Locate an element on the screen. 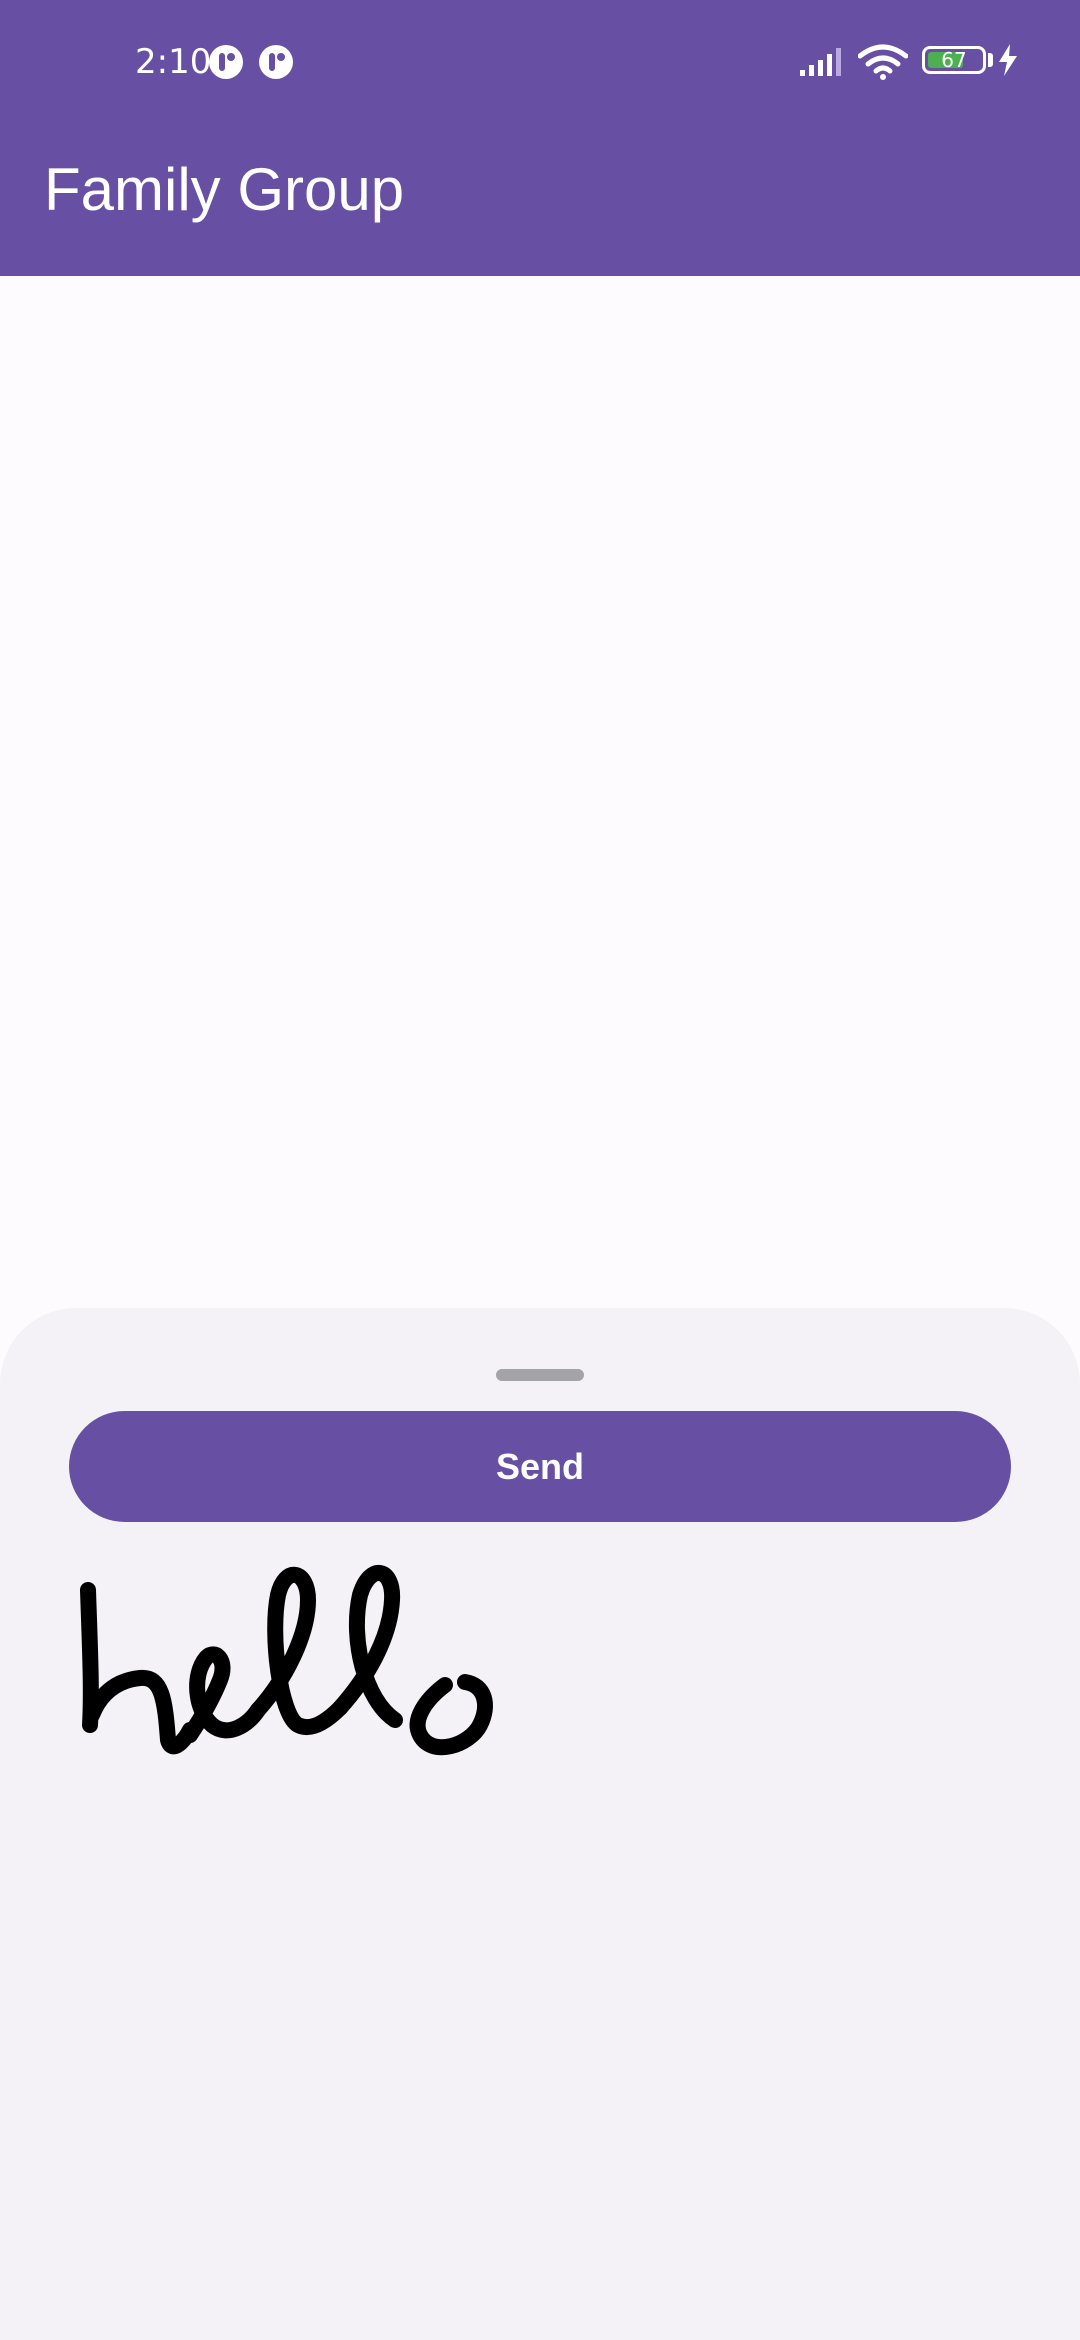 This screenshot has height=2340, width=1080. status-time: 2:10 is located at coordinates (173, 62).